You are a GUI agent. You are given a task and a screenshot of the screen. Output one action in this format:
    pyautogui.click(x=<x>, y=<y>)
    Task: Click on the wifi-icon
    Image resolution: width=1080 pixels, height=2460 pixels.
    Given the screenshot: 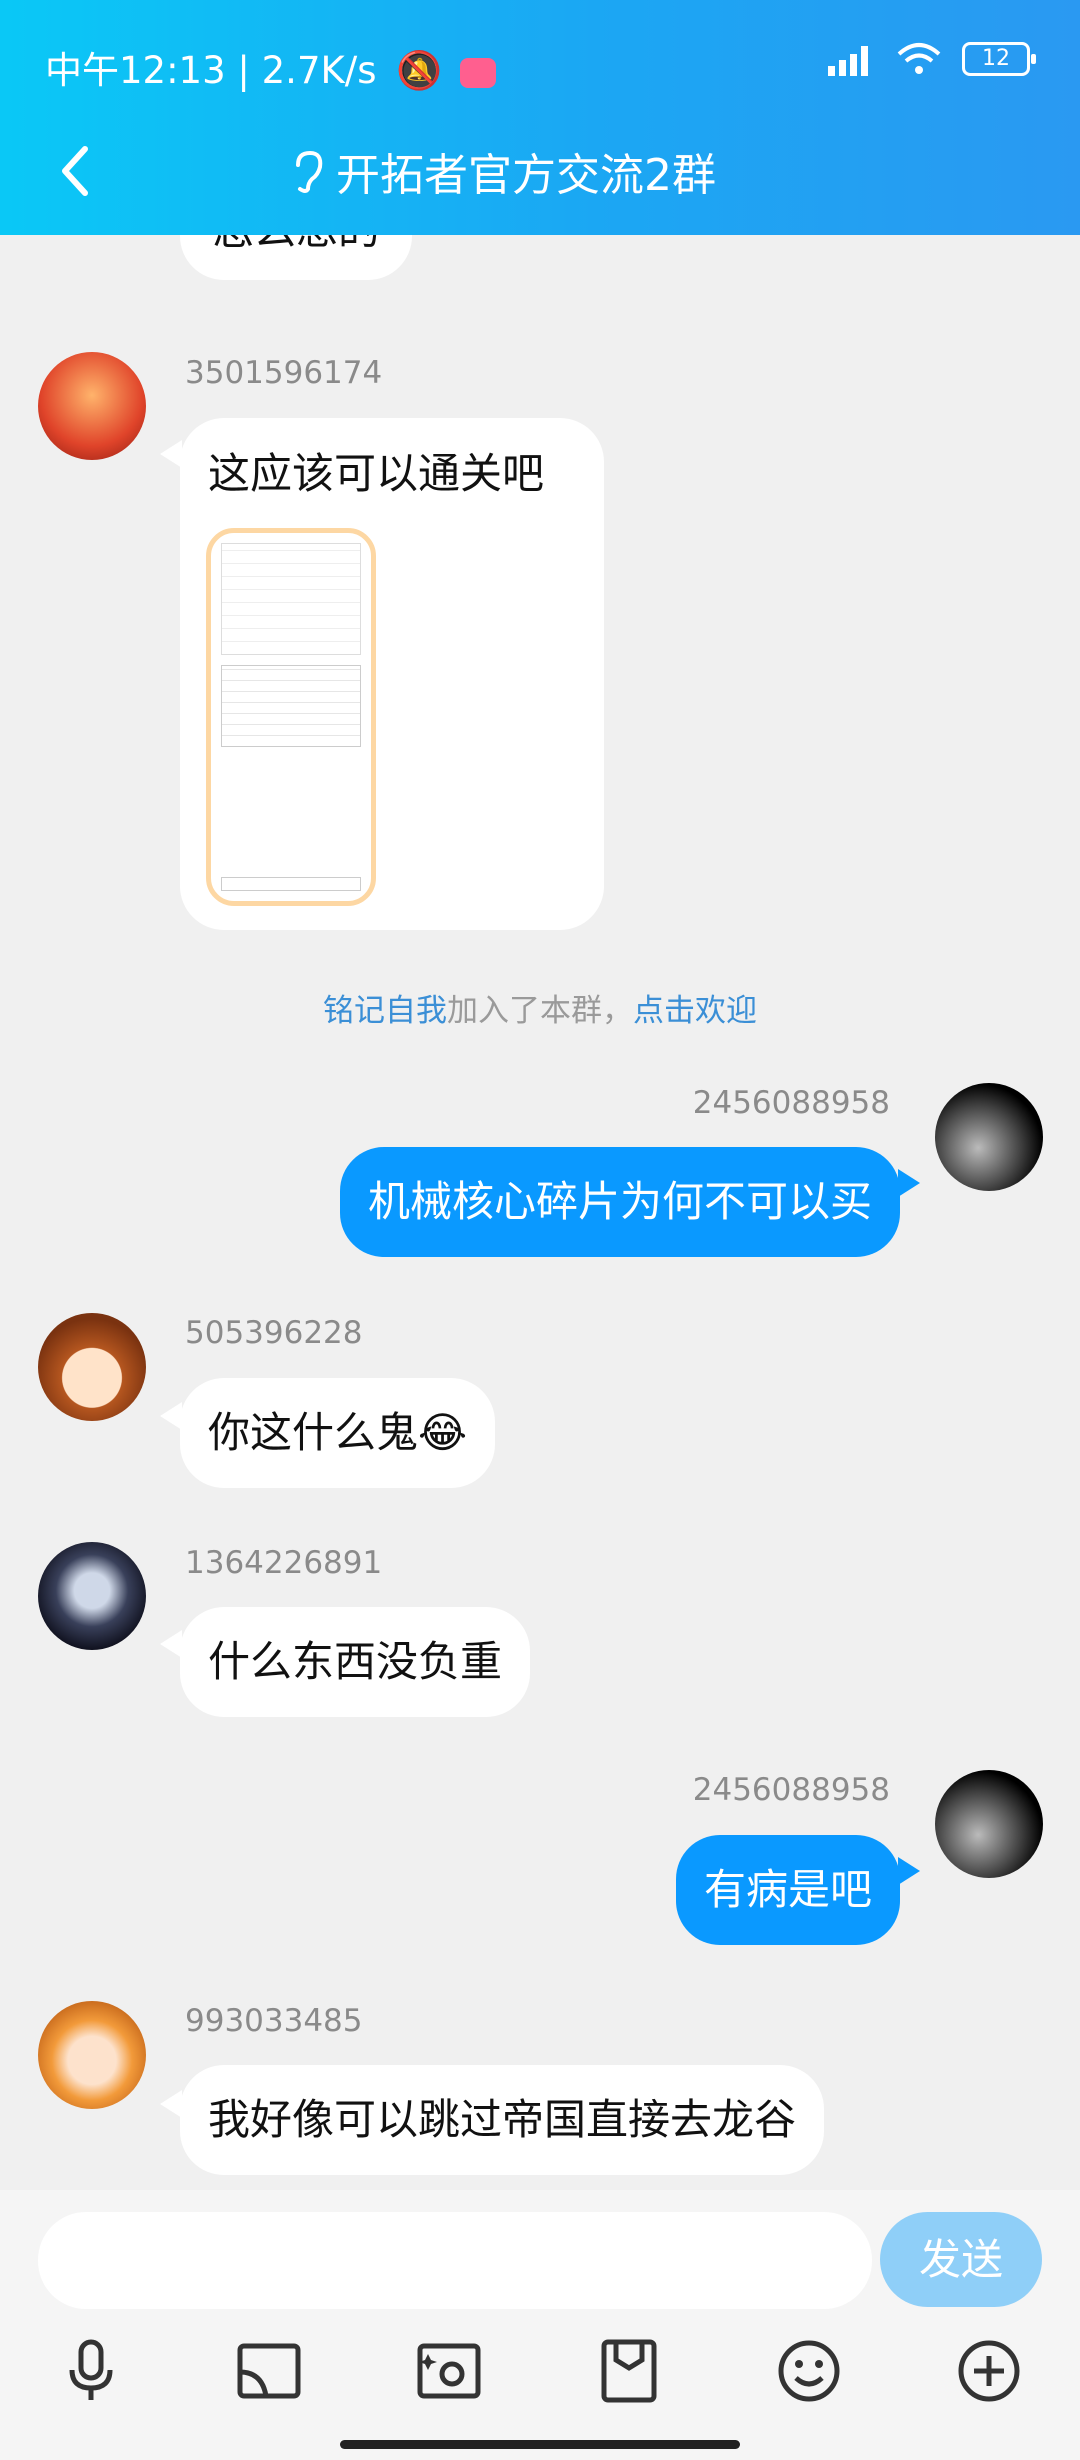 What is the action you would take?
    pyautogui.click(x=919, y=58)
    